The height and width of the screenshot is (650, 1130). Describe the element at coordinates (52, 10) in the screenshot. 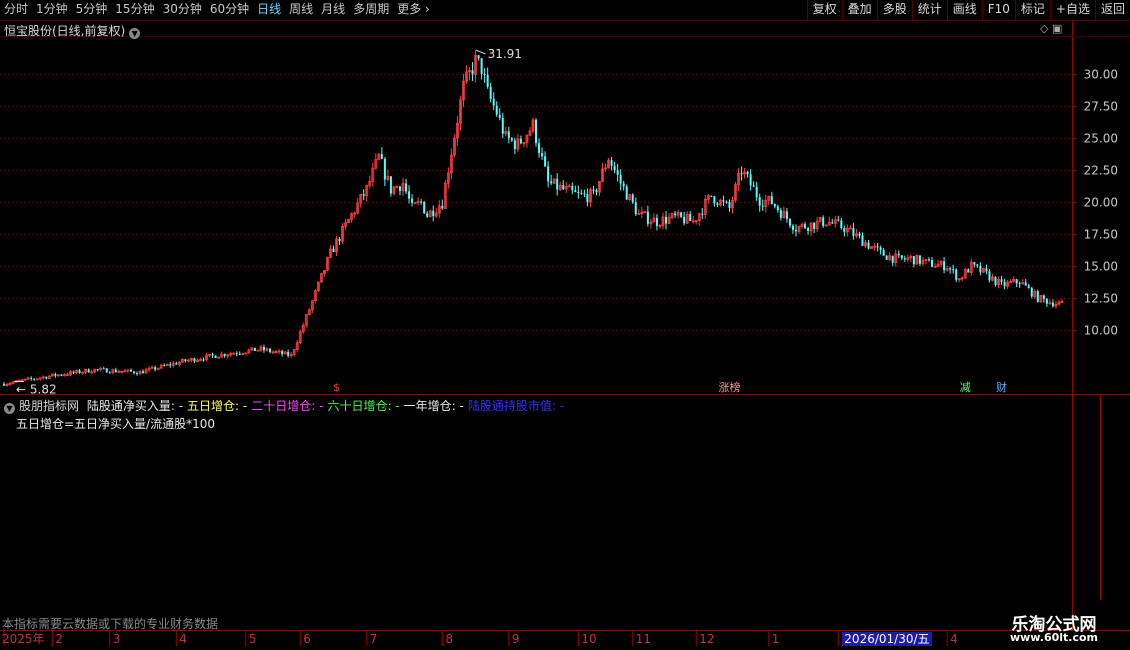

I see `period-tab-1: 1分钟` at that location.